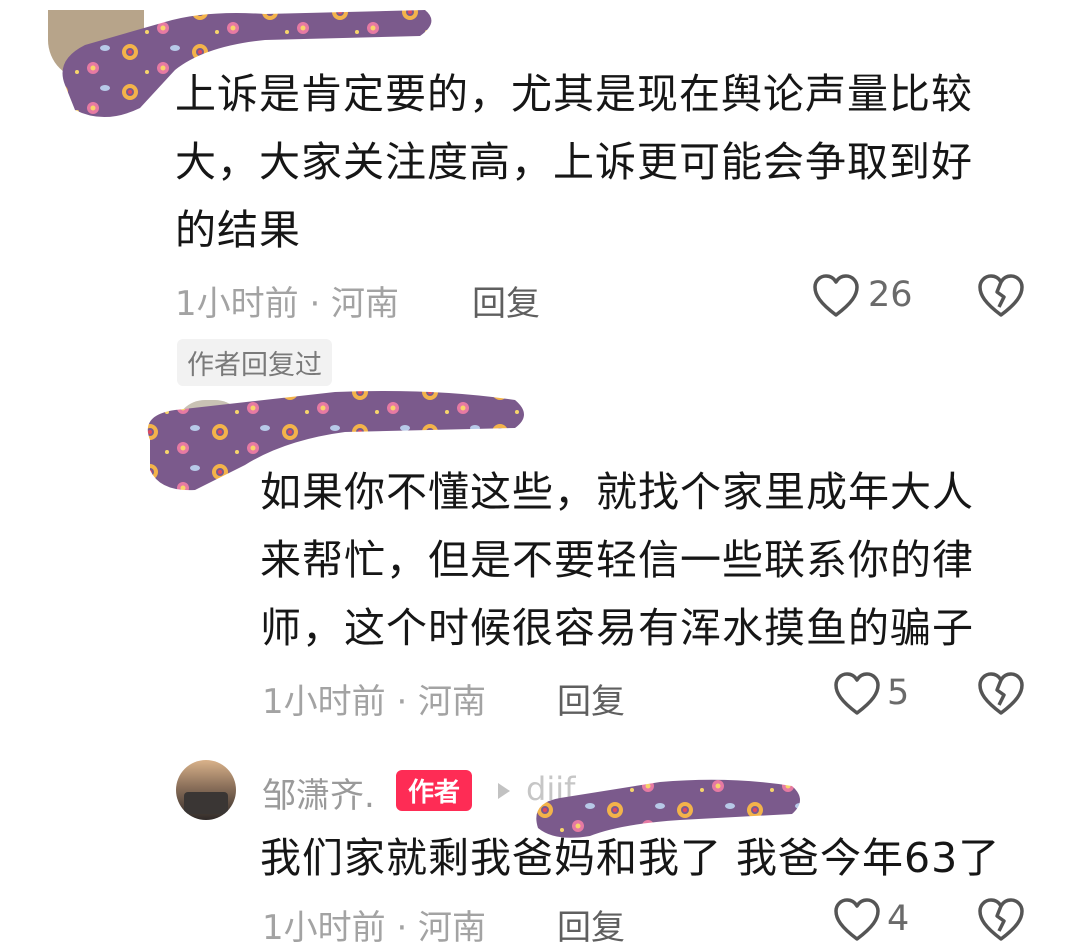  I want to click on avatar, so click(206, 790).